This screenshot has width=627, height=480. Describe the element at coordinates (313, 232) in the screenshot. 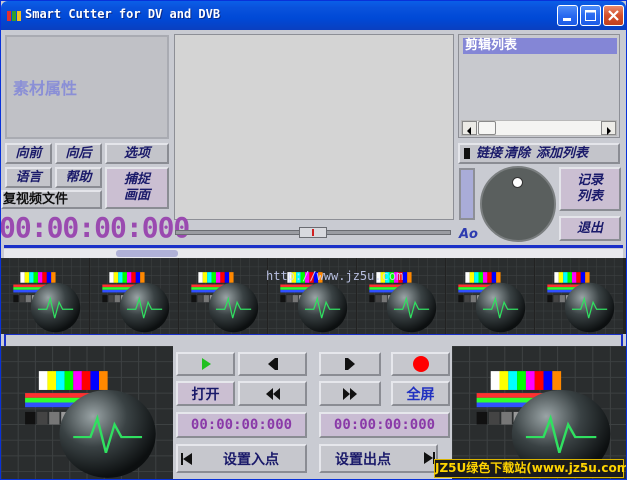

I see `position-marker` at that location.